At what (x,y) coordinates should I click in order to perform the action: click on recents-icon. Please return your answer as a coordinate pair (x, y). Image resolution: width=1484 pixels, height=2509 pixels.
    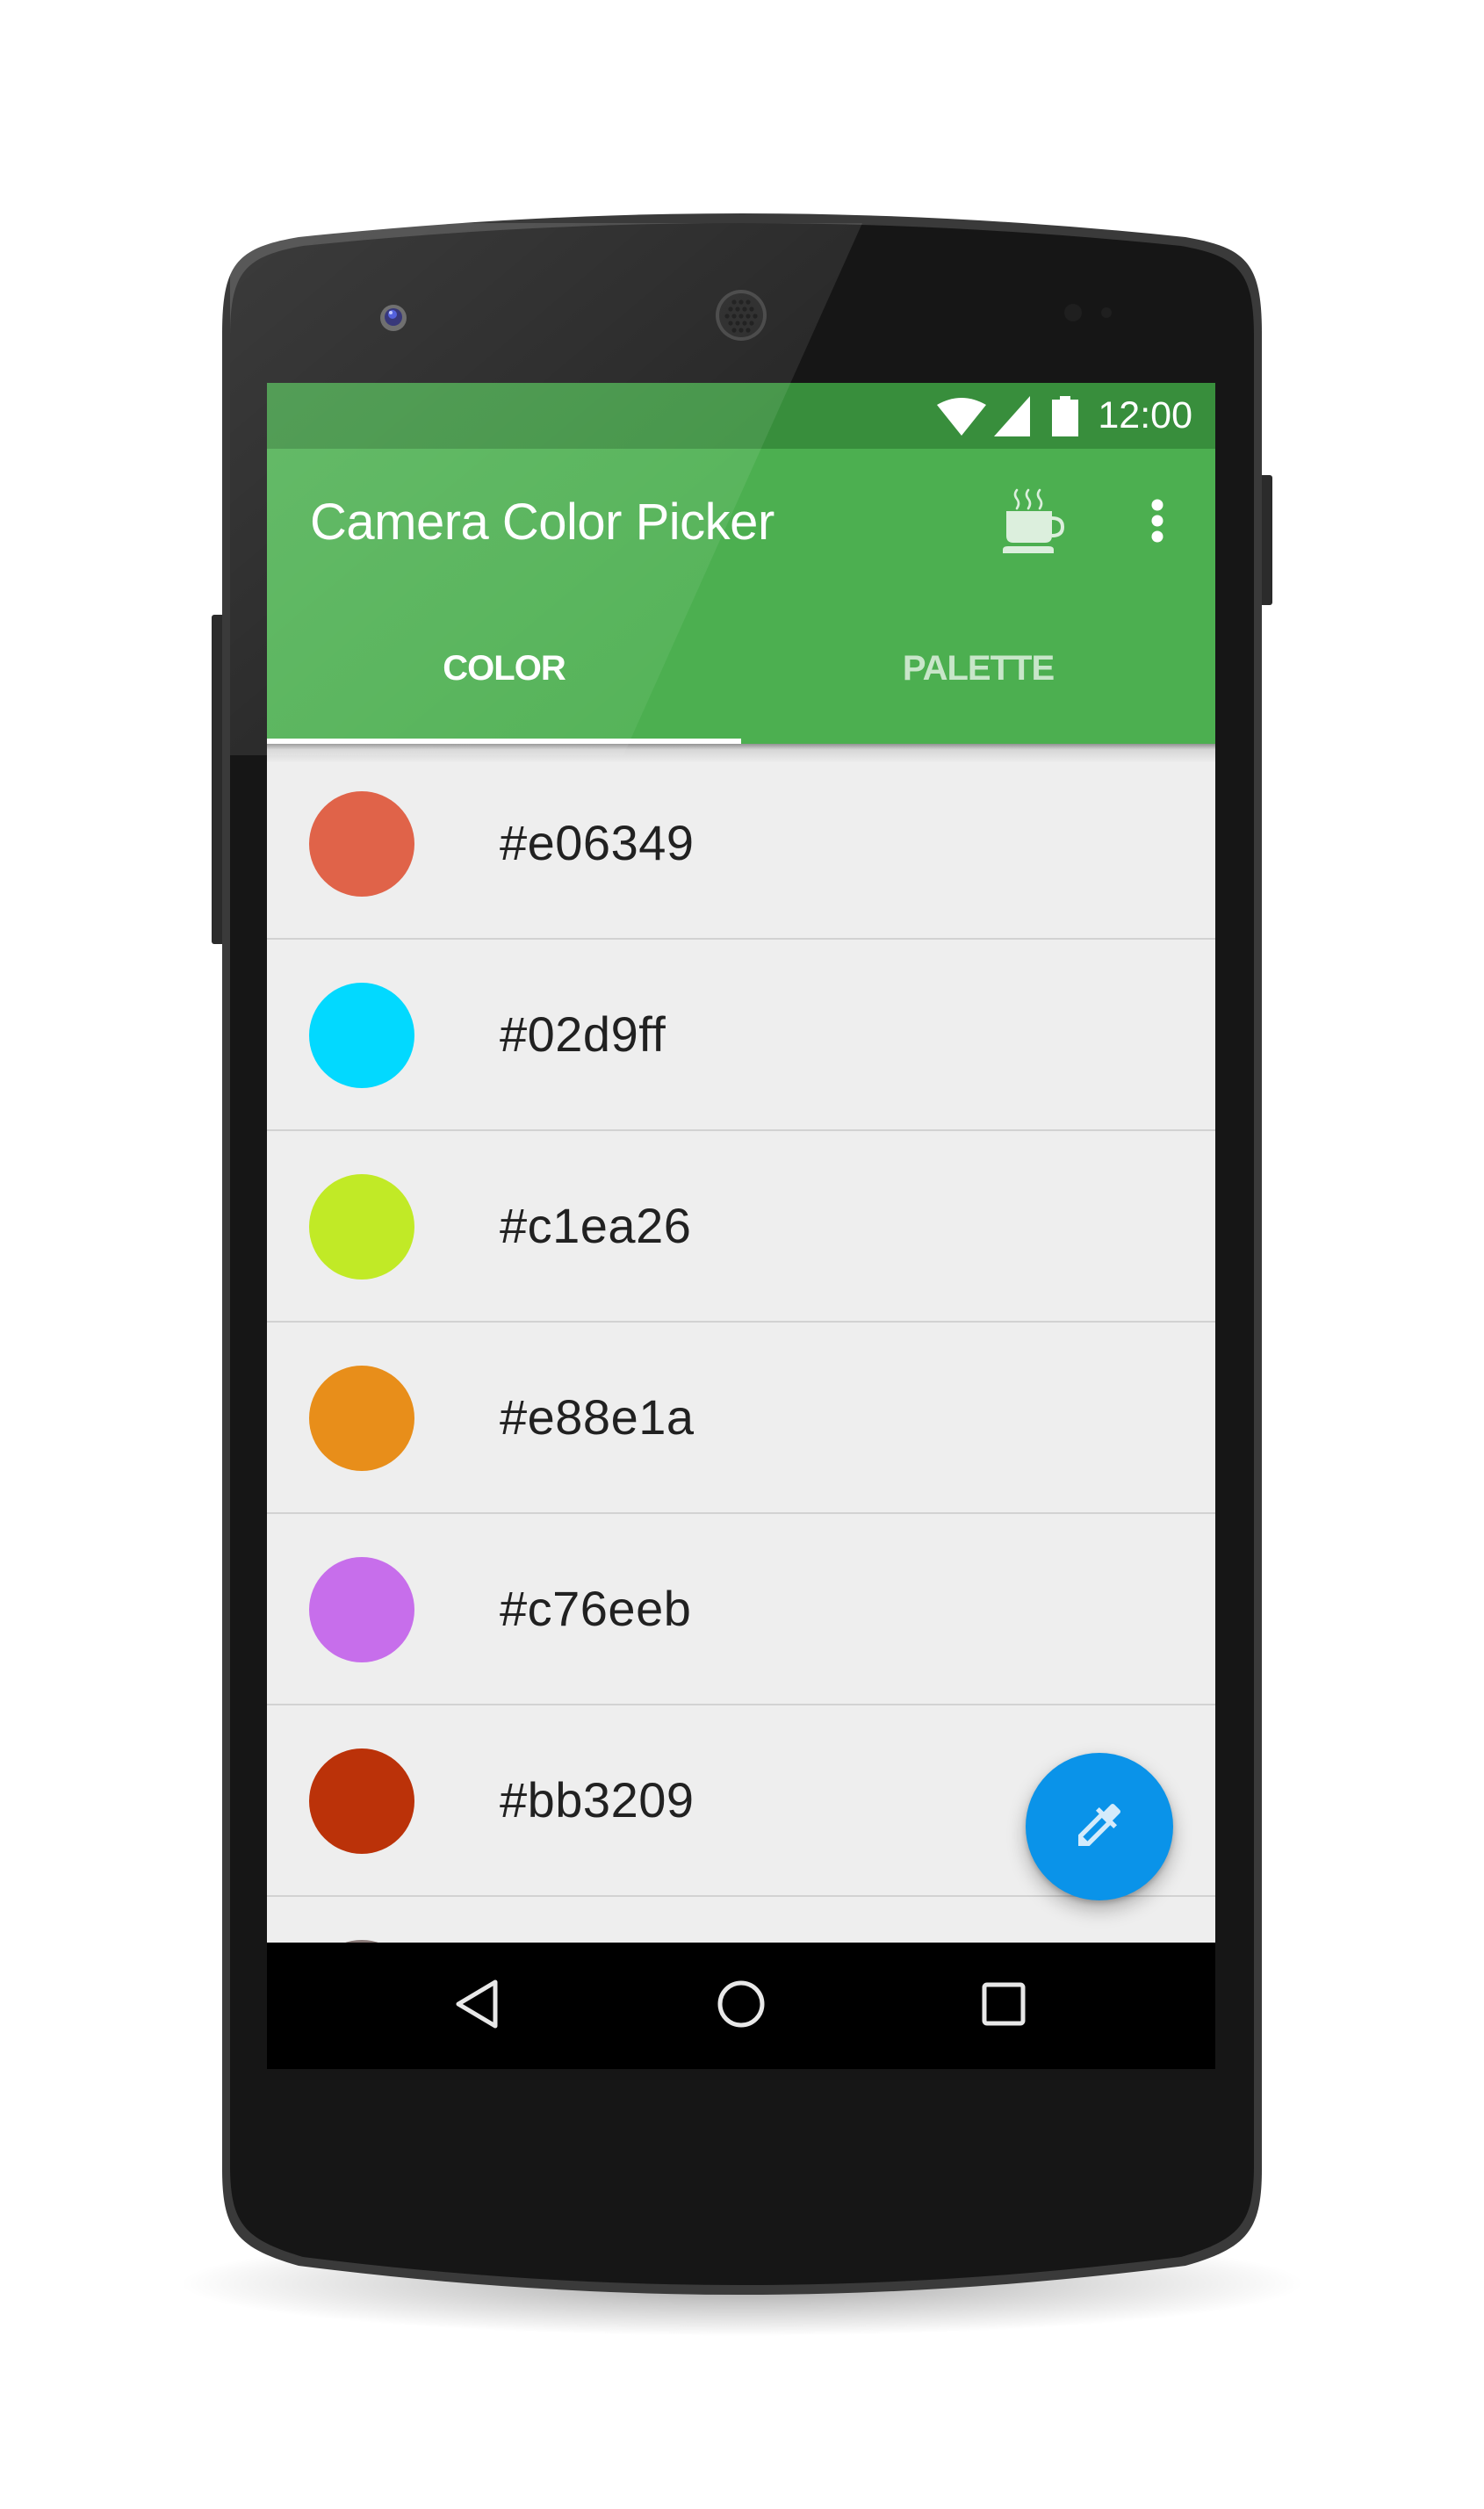
    Looking at the image, I should click on (1004, 2006).